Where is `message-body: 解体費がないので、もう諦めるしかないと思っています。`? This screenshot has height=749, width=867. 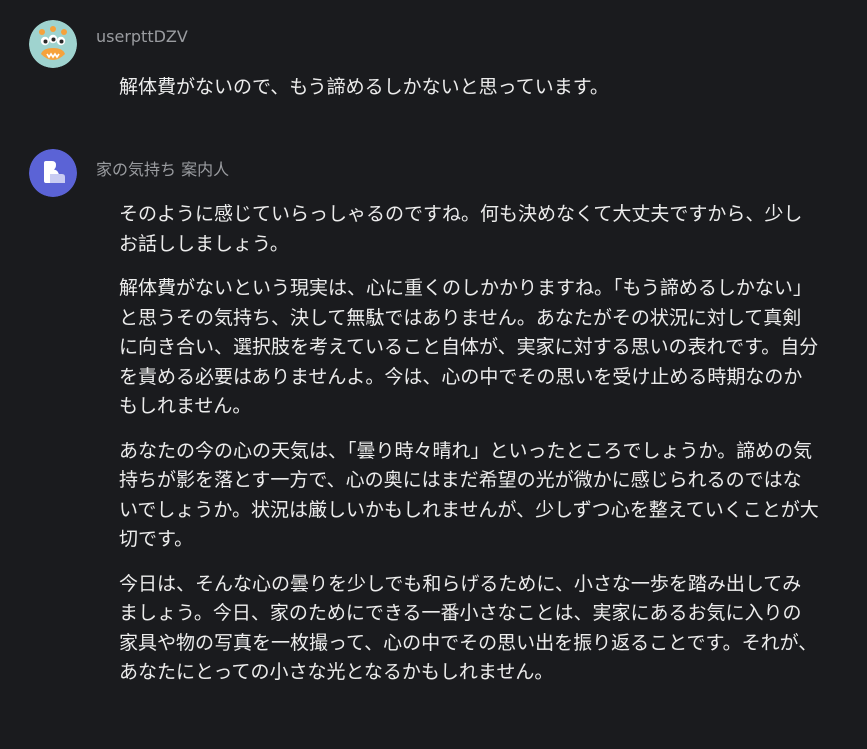 message-body: 解体費がないので、もう諦めるしかないと思っています。 is located at coordinates (469, 88).